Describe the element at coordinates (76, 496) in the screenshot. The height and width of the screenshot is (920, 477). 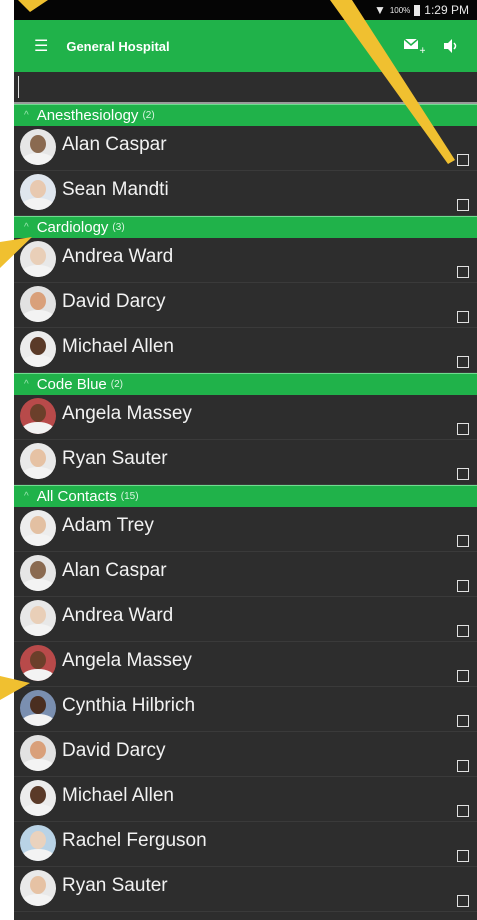
I see `section-title: All Contacts` at that location.